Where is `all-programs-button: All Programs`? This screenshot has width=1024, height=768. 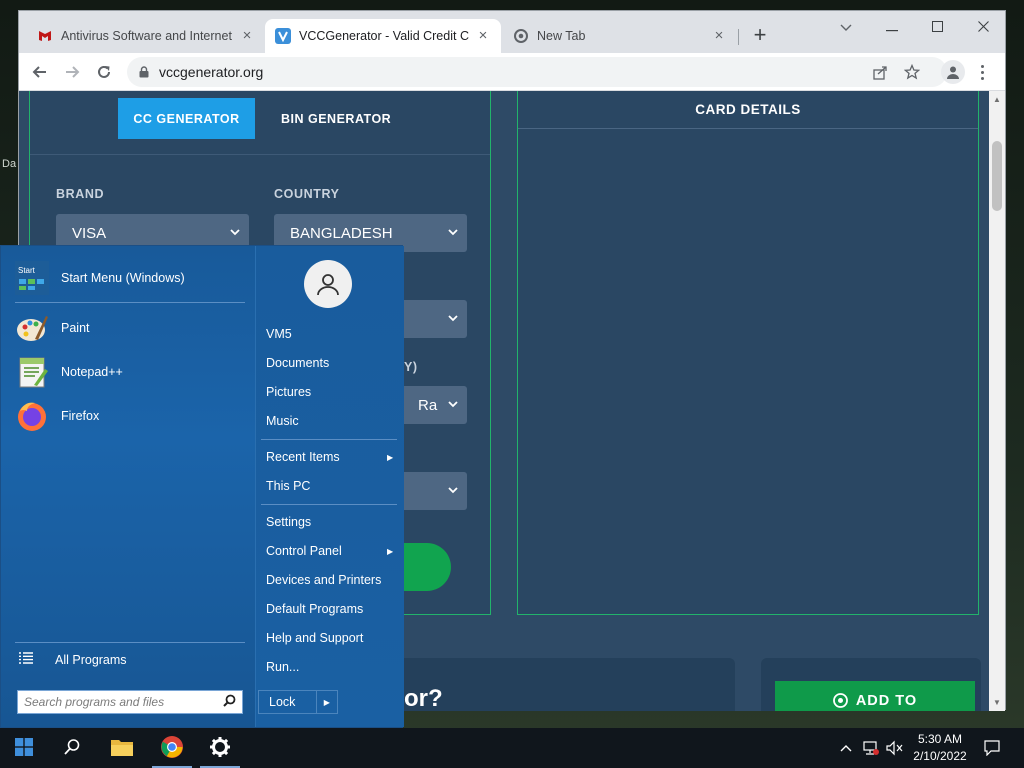
all-programs-button: All Programs is located at coordinates (73, 659).